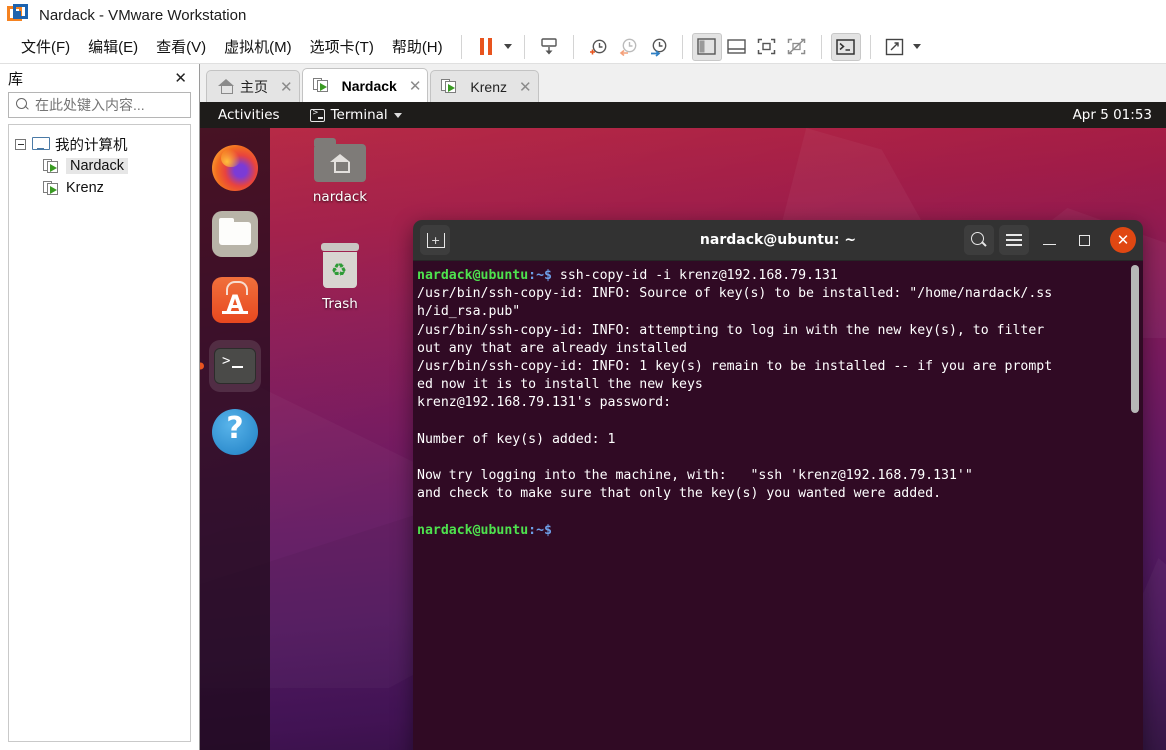 This screenshot has height=750, width=1166. Describe the element at coordinates (365, 85) in the screenshot. I see `tab-nardack: Nardack ✕` at that location.